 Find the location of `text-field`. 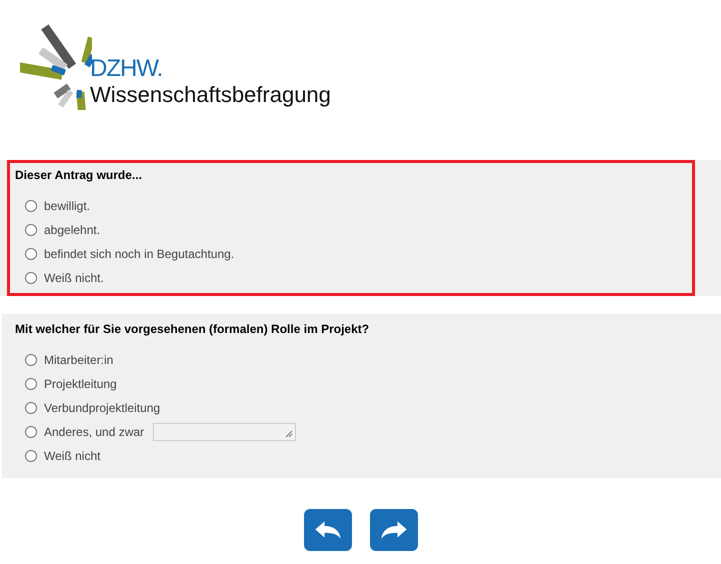

text-field is located at coordinates (224, 432).